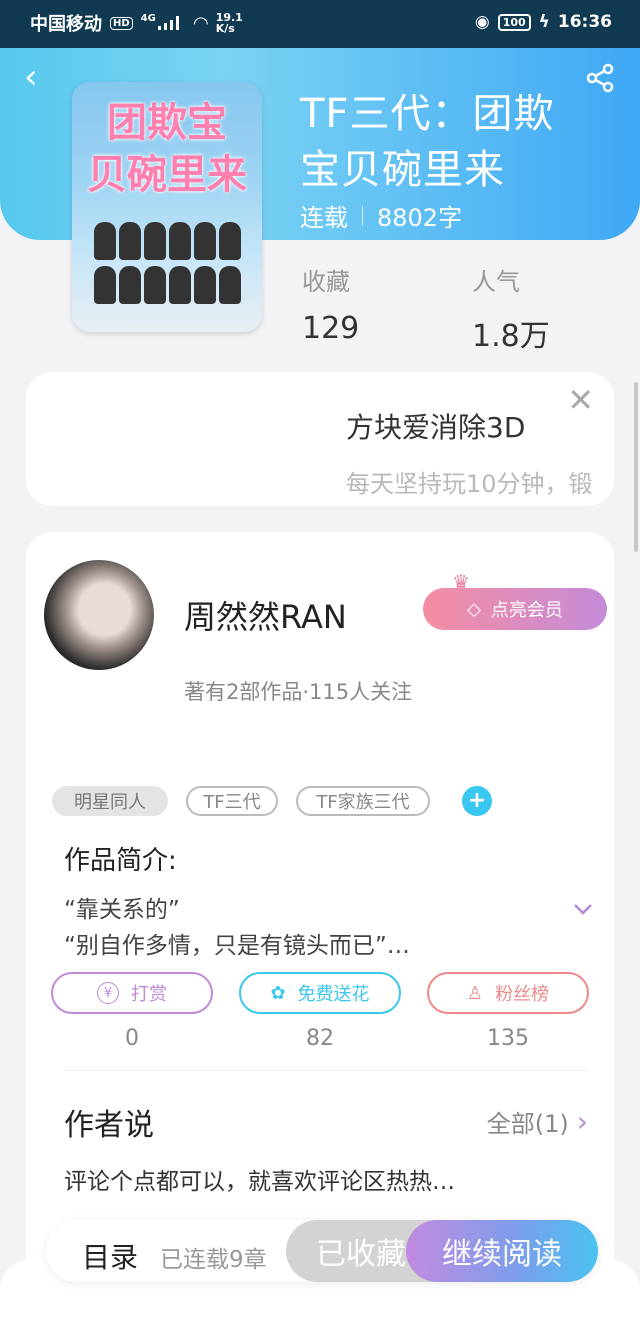 Image resolution: width=640 pixels, height=1327 pixels. I want to click on hd-icon: HD, so click(121, 23).